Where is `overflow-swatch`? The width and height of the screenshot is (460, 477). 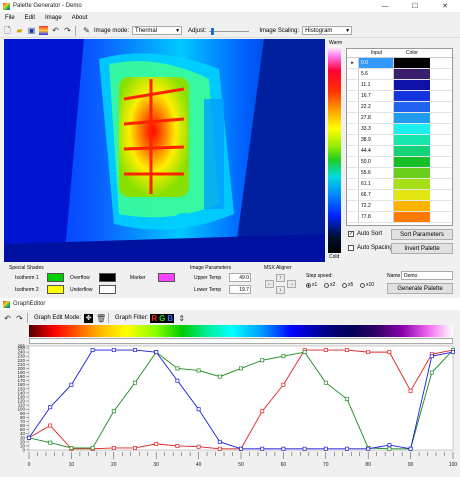 overflow-swatch is located at coordinates (107, 277).